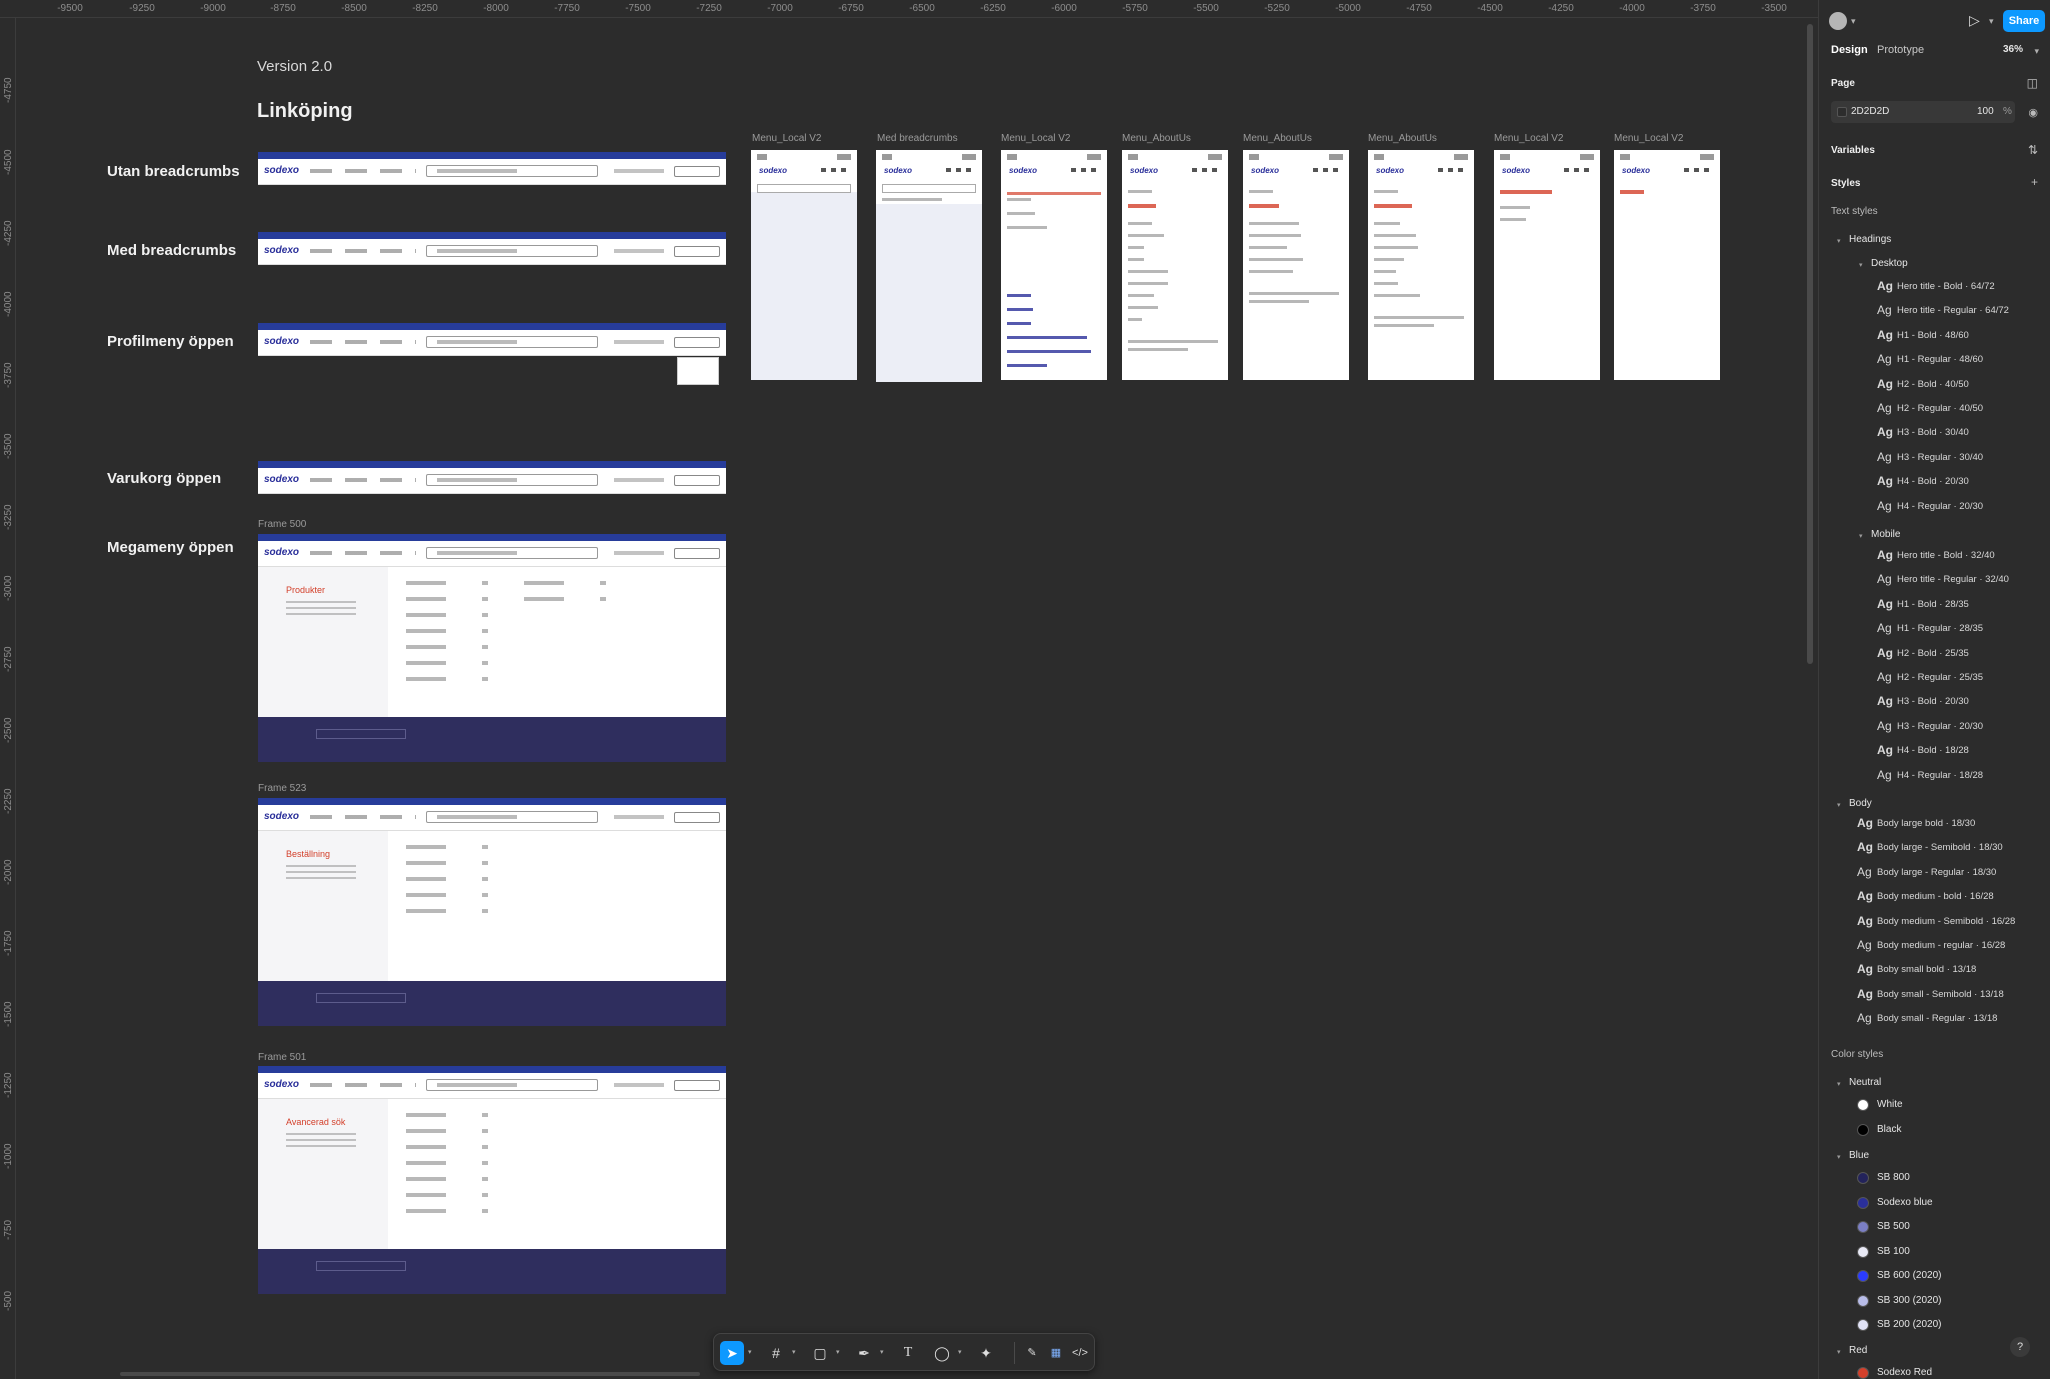 The width and height of the screenshot is (2050, 1379). Describe the element at coordinates (1934, 1325) in the screenshot. I see `color-style-item: SB 200 (2020)` at that location.